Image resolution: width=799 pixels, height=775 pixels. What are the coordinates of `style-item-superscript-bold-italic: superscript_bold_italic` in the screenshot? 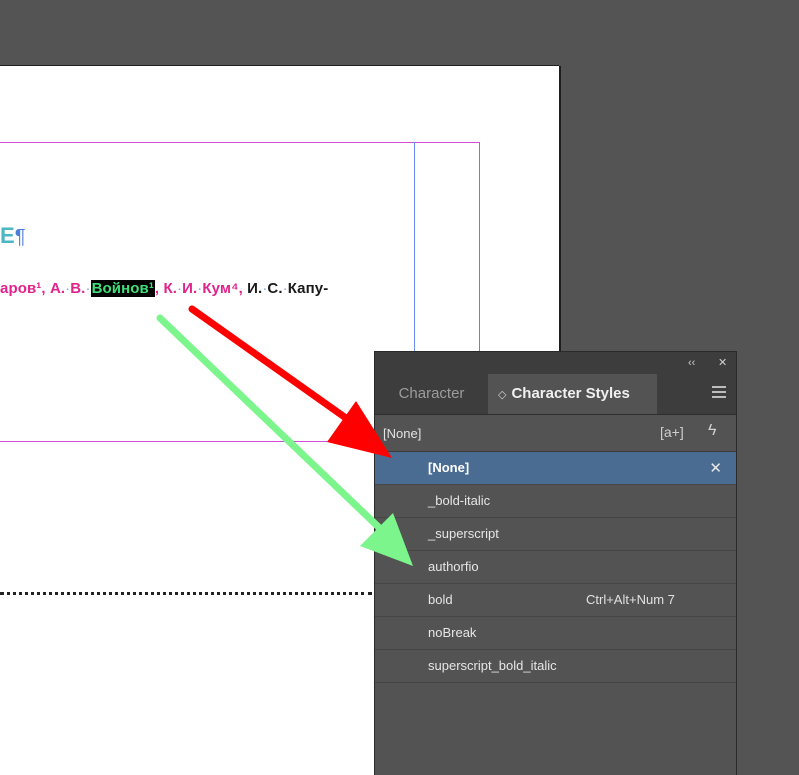 It's located at (555, 666).